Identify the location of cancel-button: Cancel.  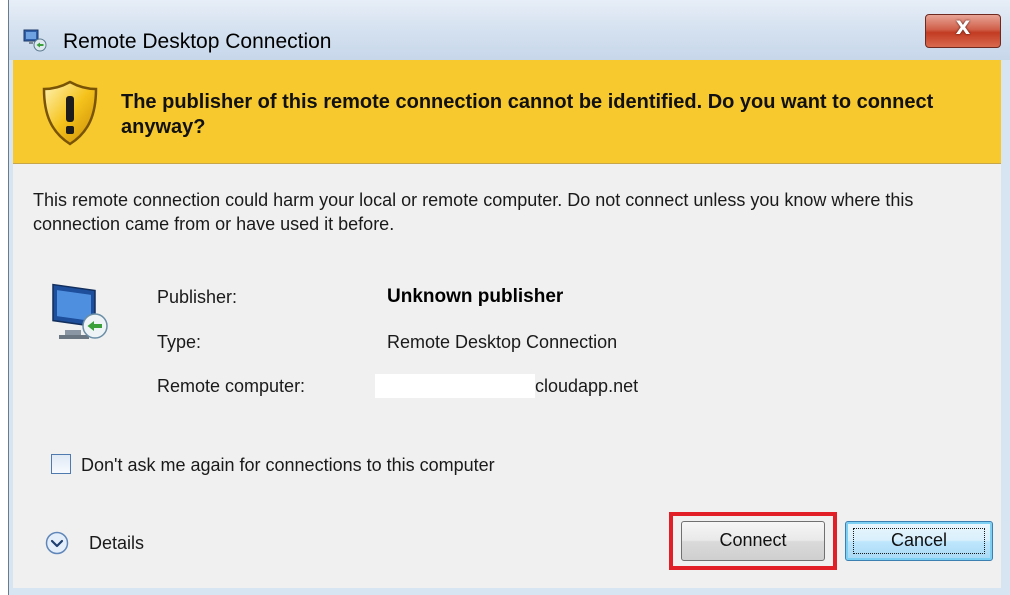
(919, 541).